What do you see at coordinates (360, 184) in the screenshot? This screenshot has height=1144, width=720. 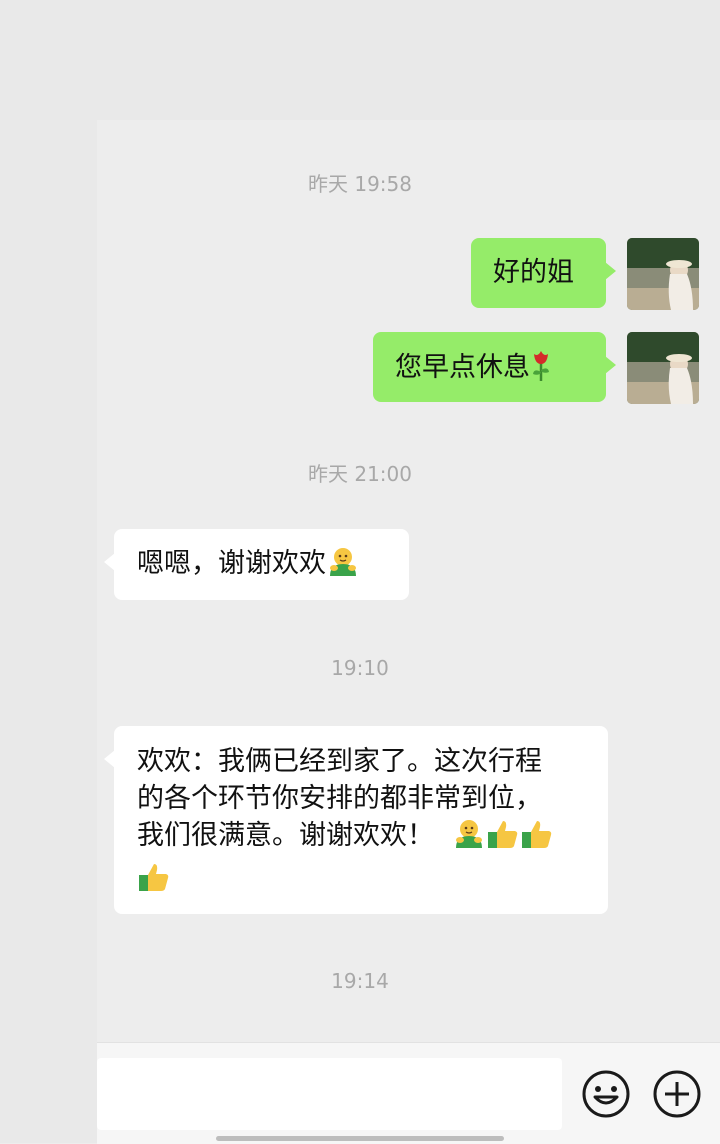 I see `timestamp: 昨天 19:58` at bounding box center [360, 184].